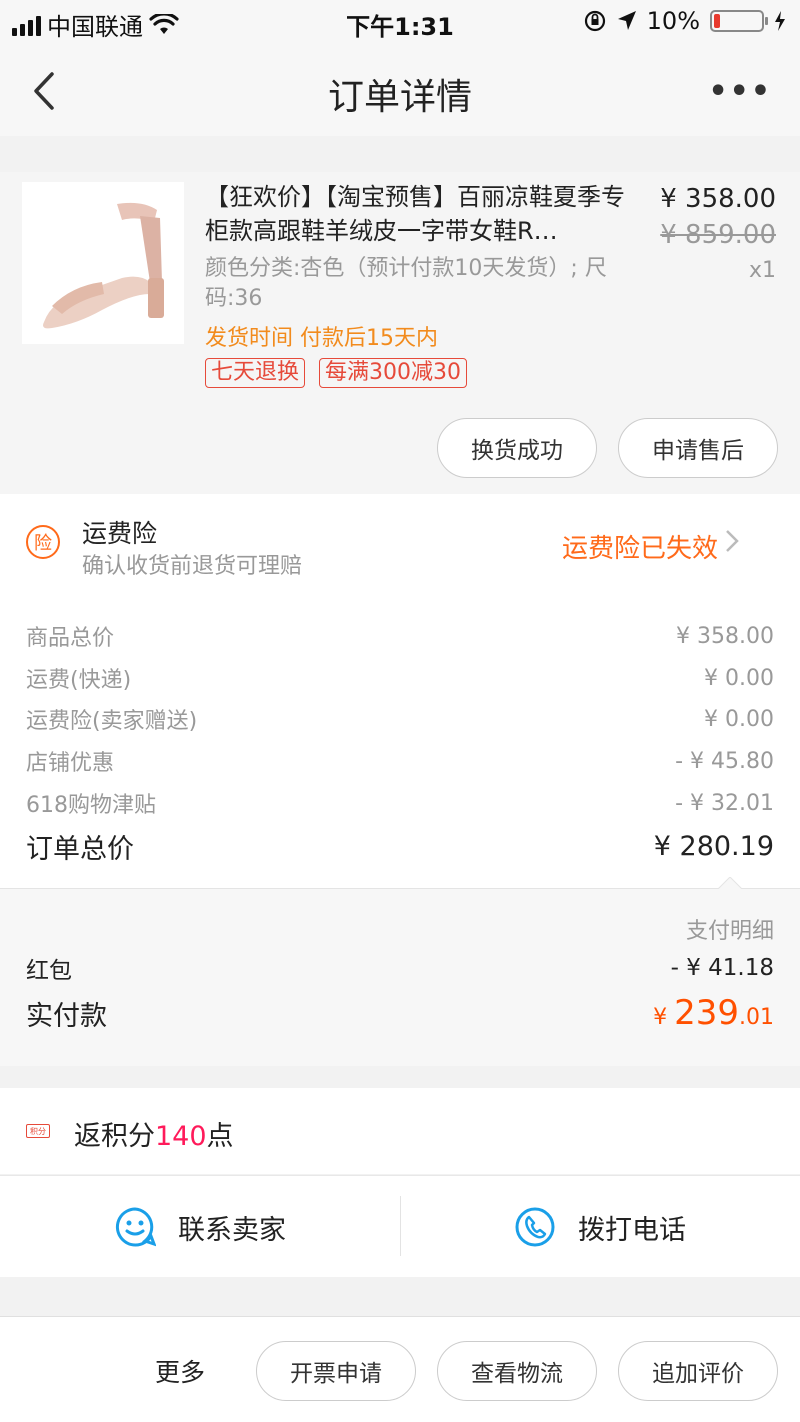 This screenshot has height=1422, width=800. What do you see at coordinates (400, 846) in the screenshot?
I see `order-total-row: 订单总价 ¥ 280.19` at bounding box center [400, 846].